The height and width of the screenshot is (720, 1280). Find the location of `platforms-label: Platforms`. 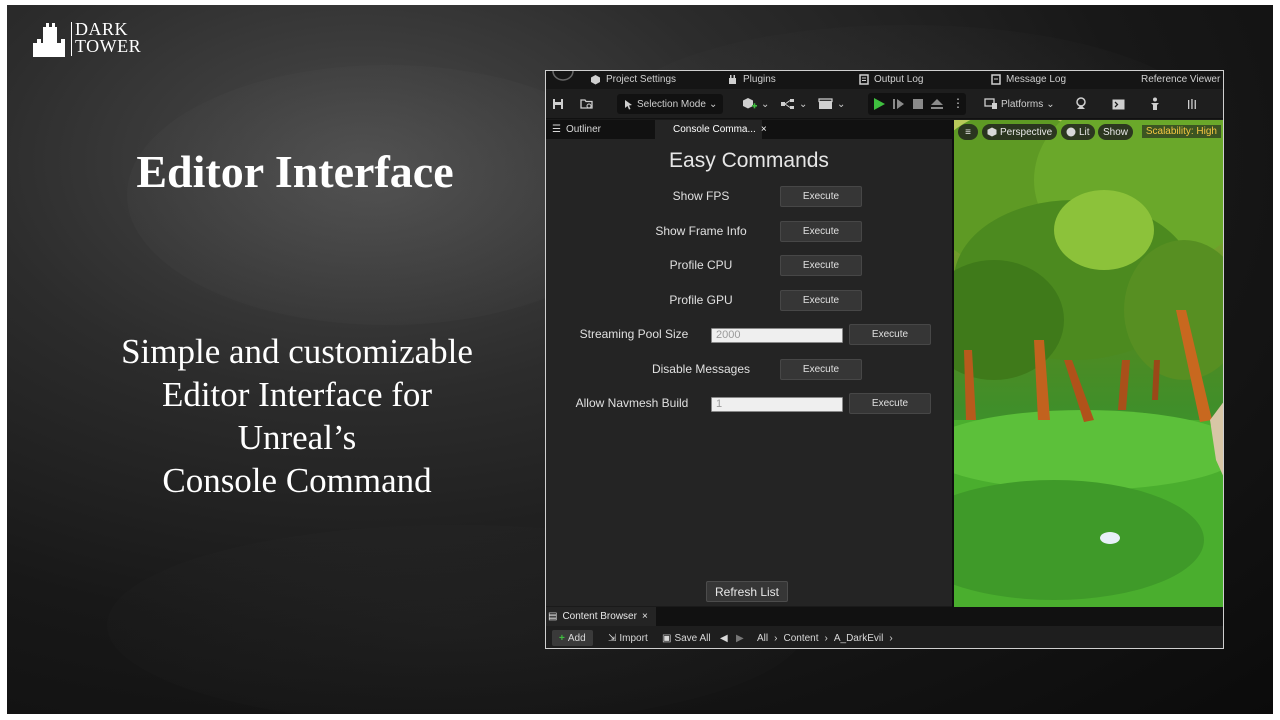

platforms-label: Platforms is located at coordinates (1022, 104).